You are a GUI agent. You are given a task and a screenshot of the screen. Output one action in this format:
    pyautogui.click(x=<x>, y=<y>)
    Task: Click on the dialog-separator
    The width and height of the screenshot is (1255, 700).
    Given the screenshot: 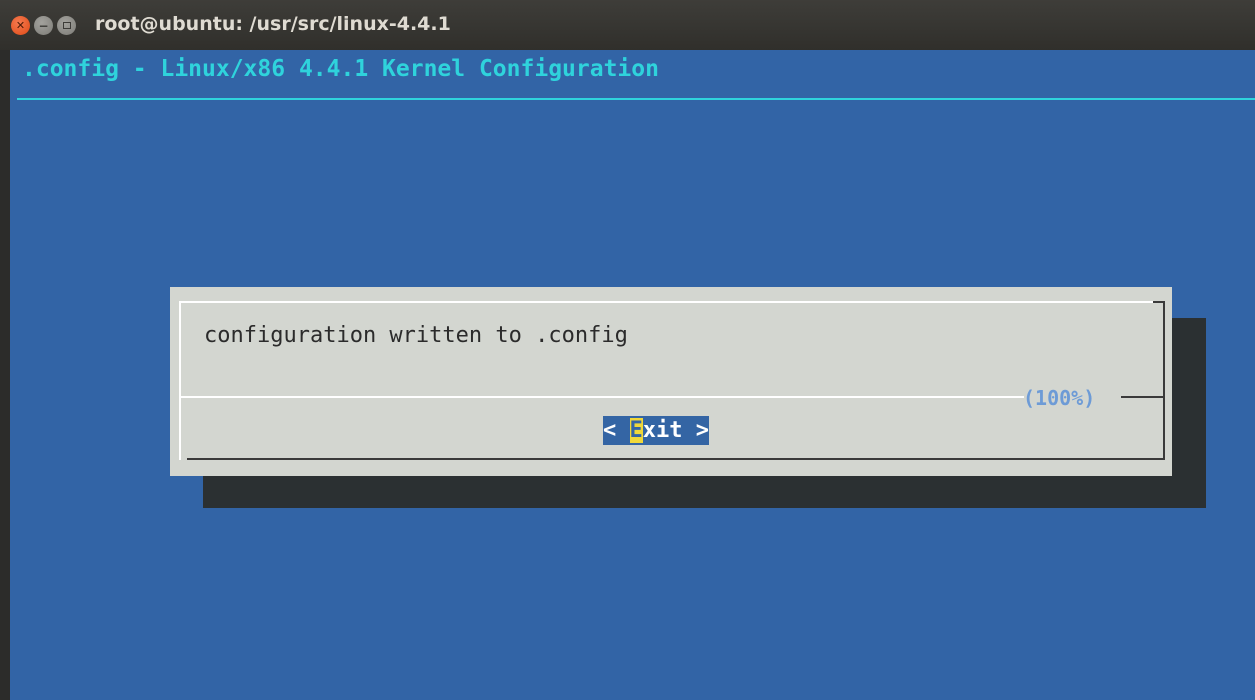 What is the action you would take?
    pyautogui.click(x=602, y=397)
    